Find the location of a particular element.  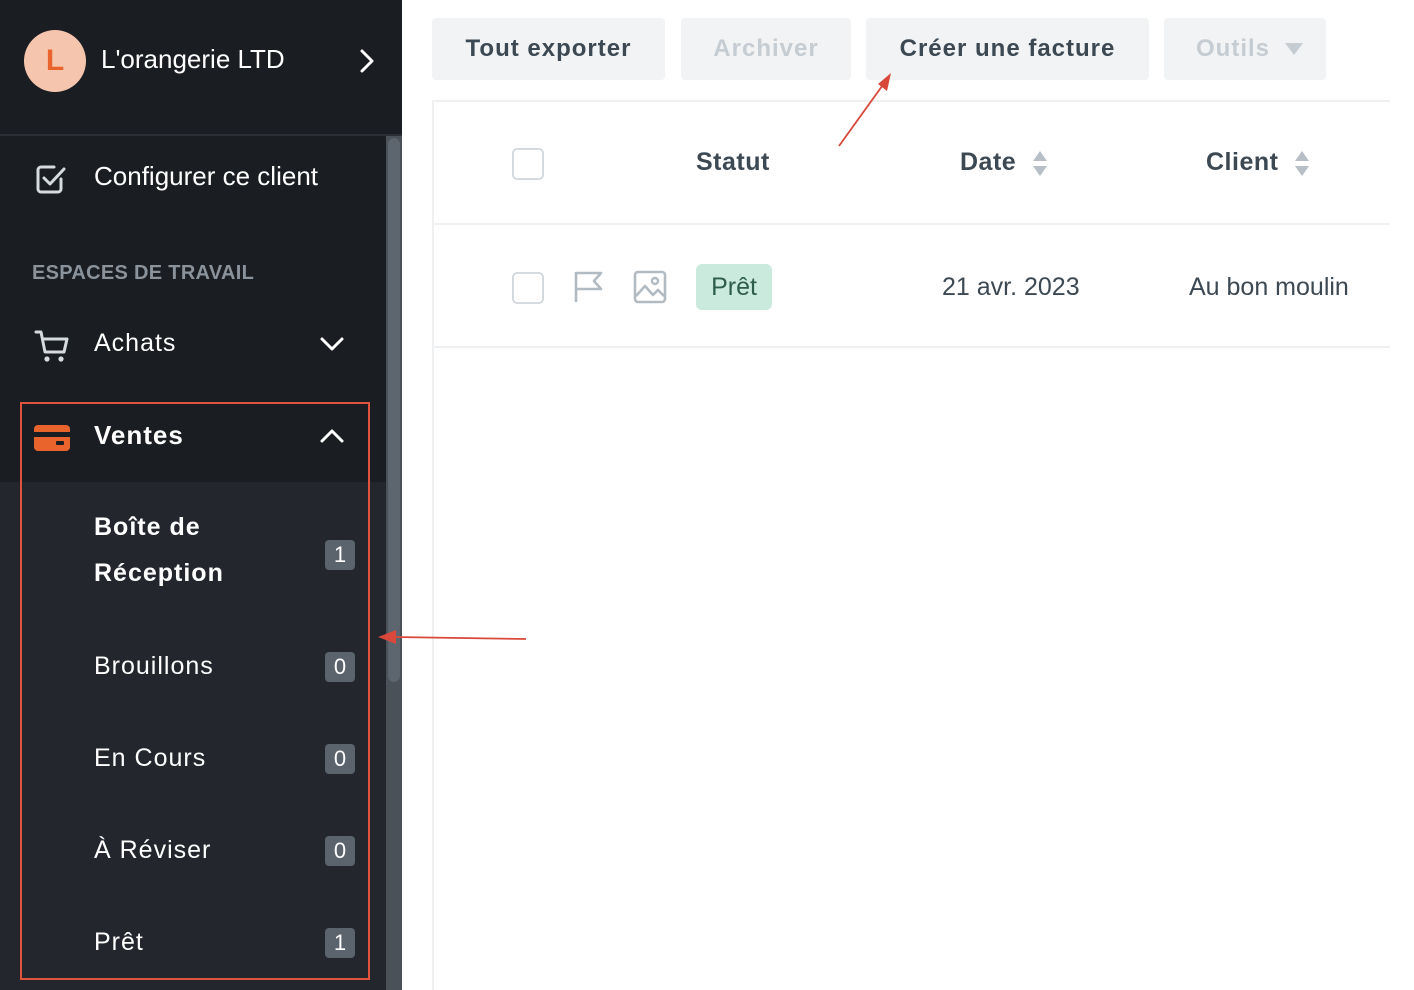

submenu-item-in-progress: En Cours 0 is located at coordinates (193, 759).